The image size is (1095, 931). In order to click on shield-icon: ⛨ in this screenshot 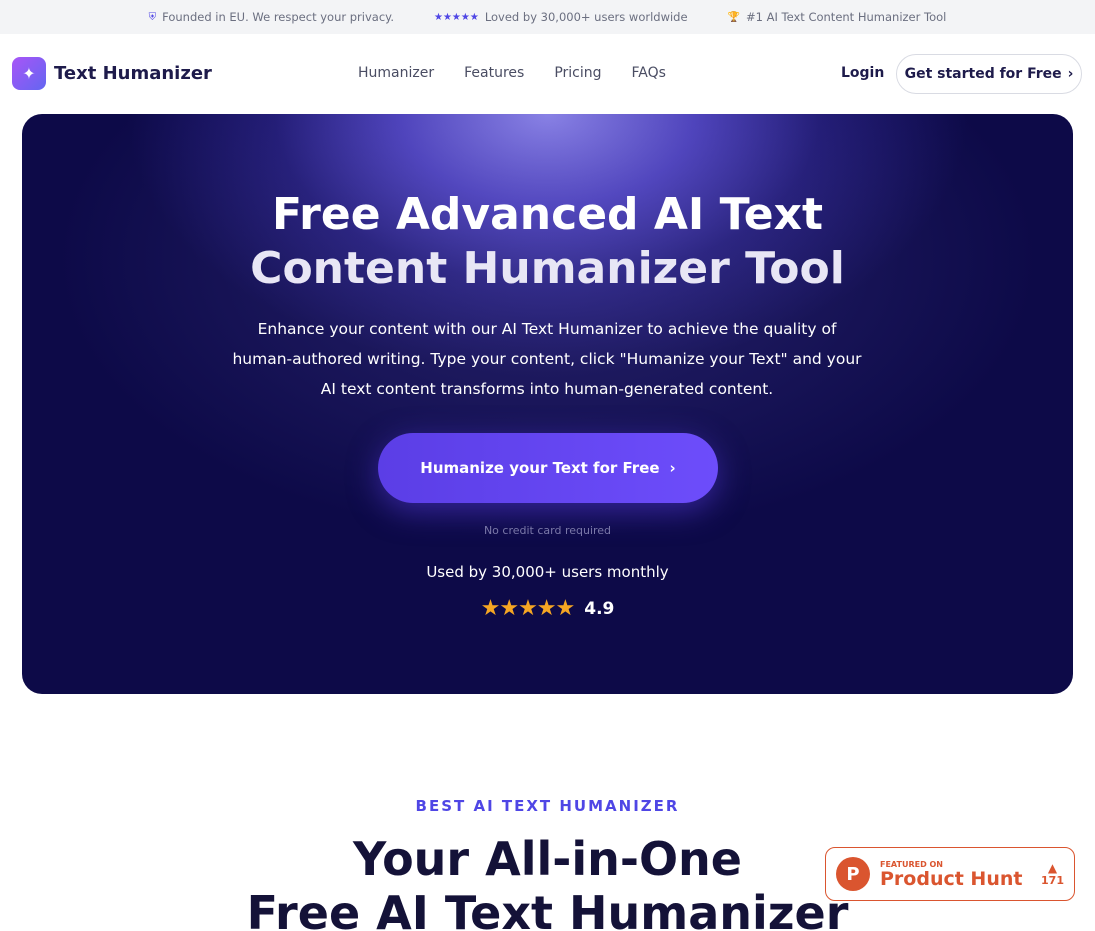, I will do `click(152, 17)`.